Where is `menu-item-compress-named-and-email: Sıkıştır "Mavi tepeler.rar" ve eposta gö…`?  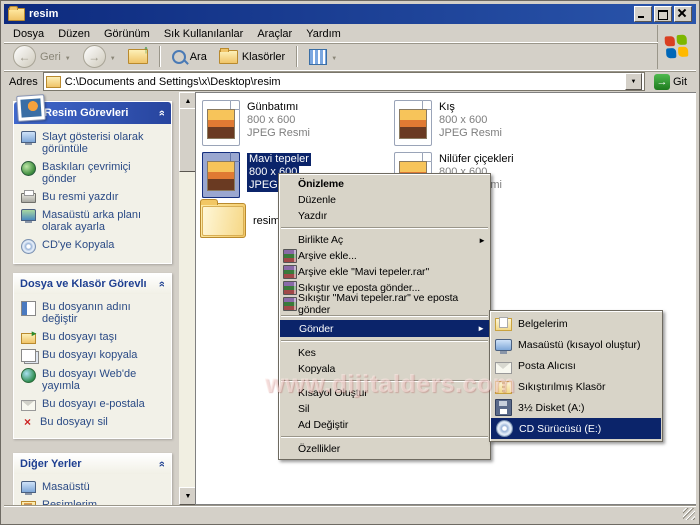 menu-item-compress-named-and-email: Sıkıştır "Mavi tepeler.rar" ve eposta gö… is located at coordinates (384, 304).